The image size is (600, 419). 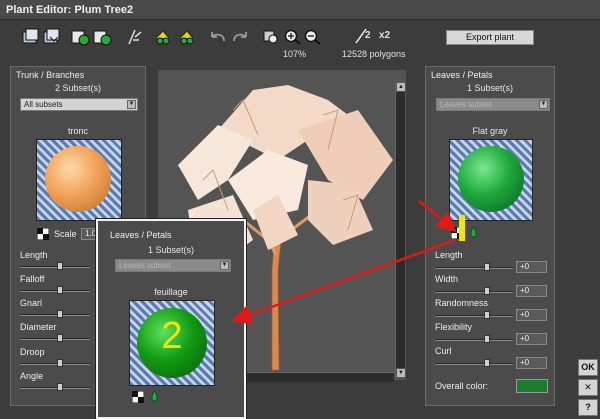 I want to click on randomness-slider-track, so click(x=474, y=316).